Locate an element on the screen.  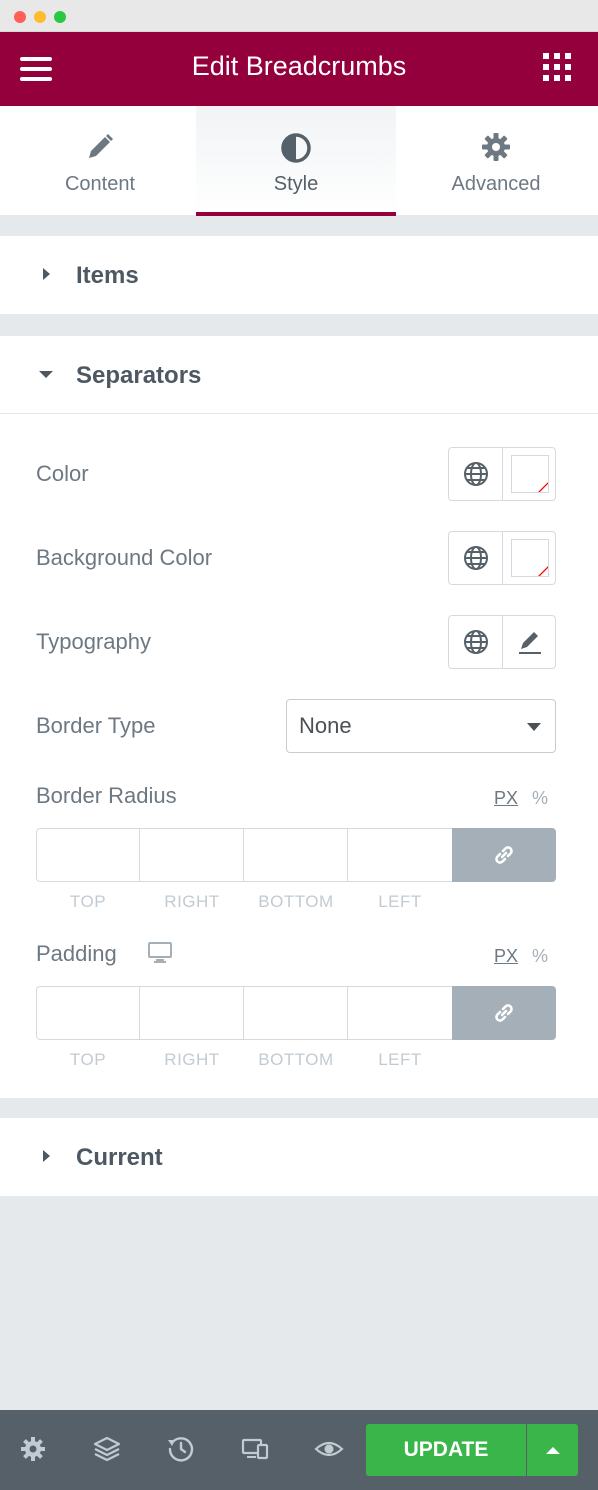
contrast-icon is located at coordinates (296, 148).